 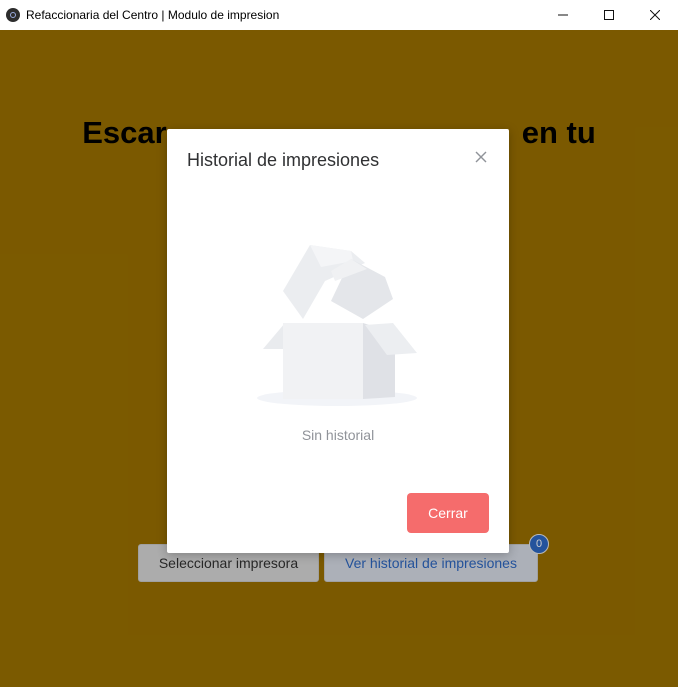 I want to click on dialog-title: Historial de impresiones, so click(x=283, y=160).